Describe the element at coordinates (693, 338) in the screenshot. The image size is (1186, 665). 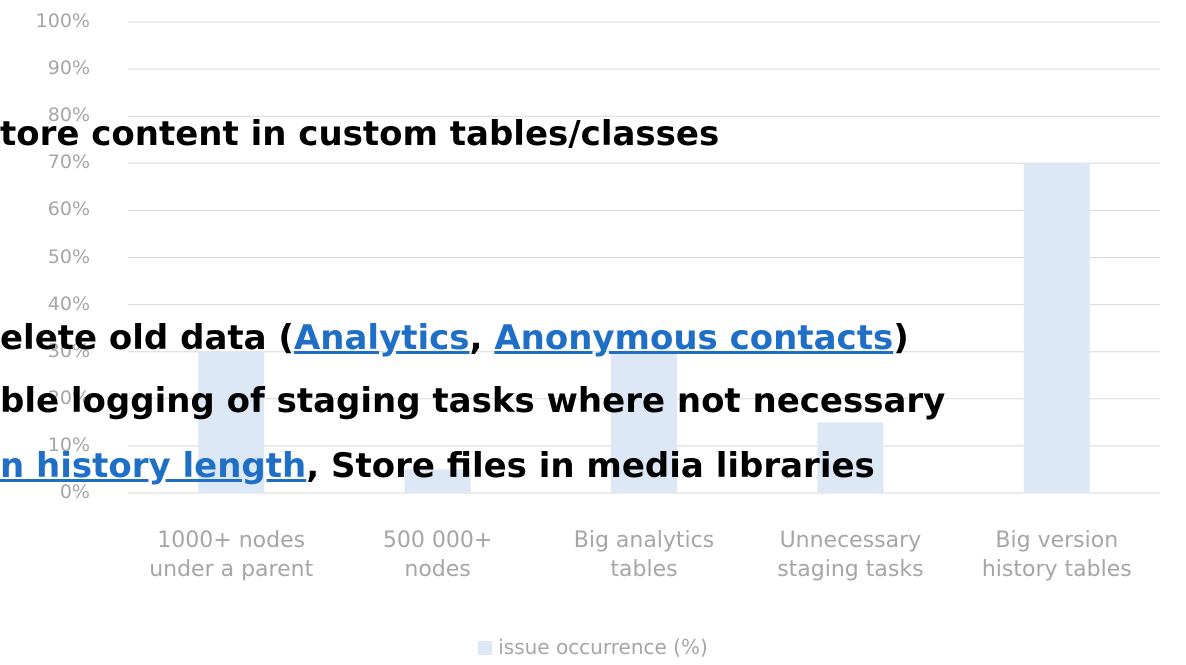
I see `anonymous-contacts-link: Anonymous contacts` at that location.